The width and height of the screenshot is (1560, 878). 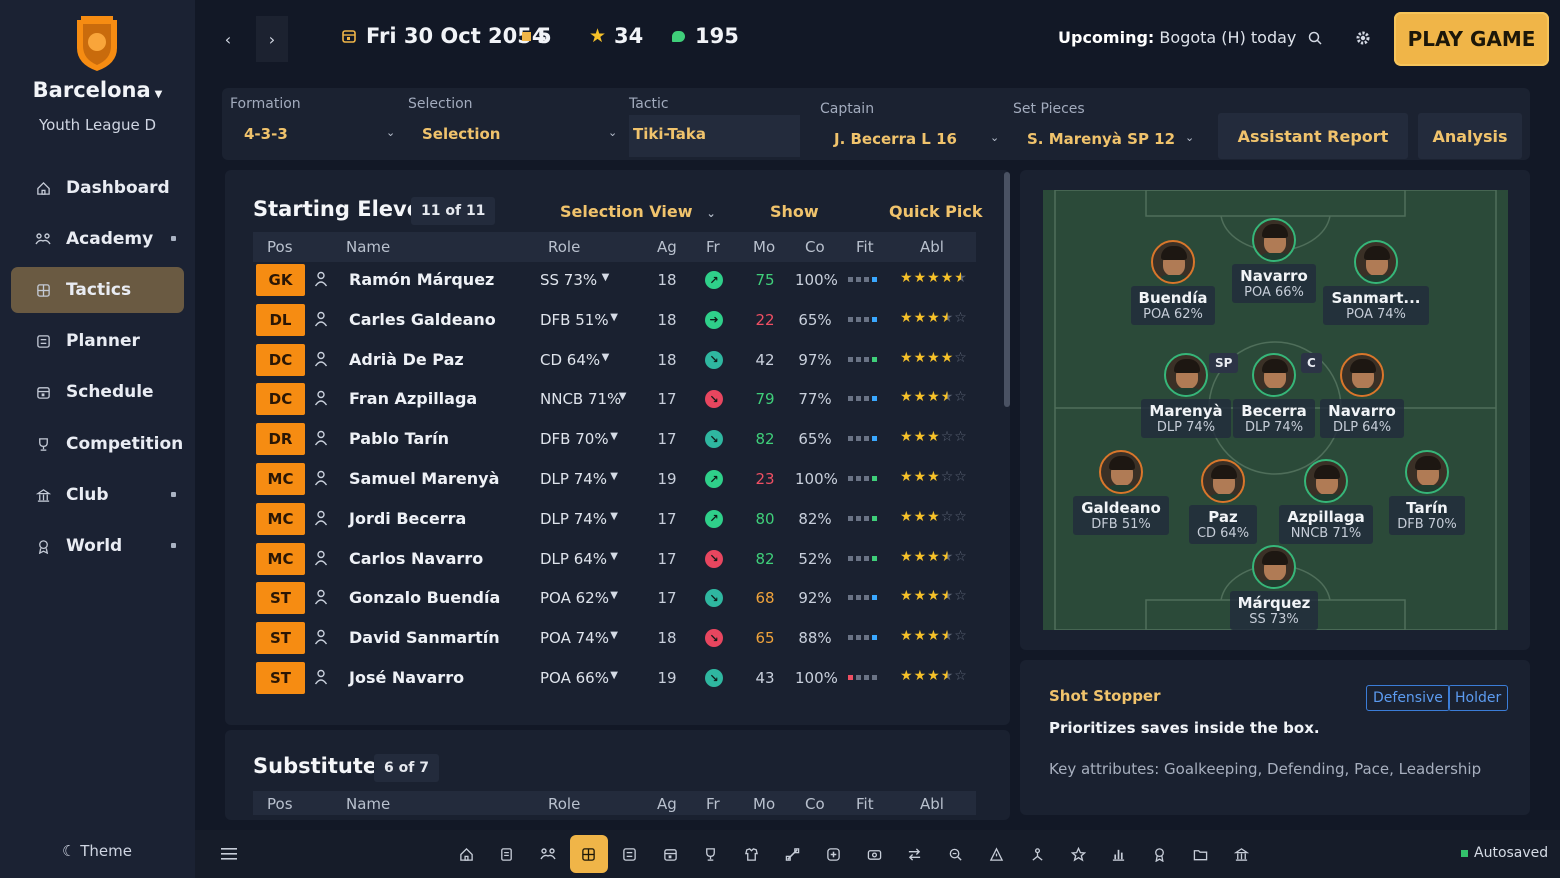 I want to click on scrollbar, so click(x=1007, y=289).